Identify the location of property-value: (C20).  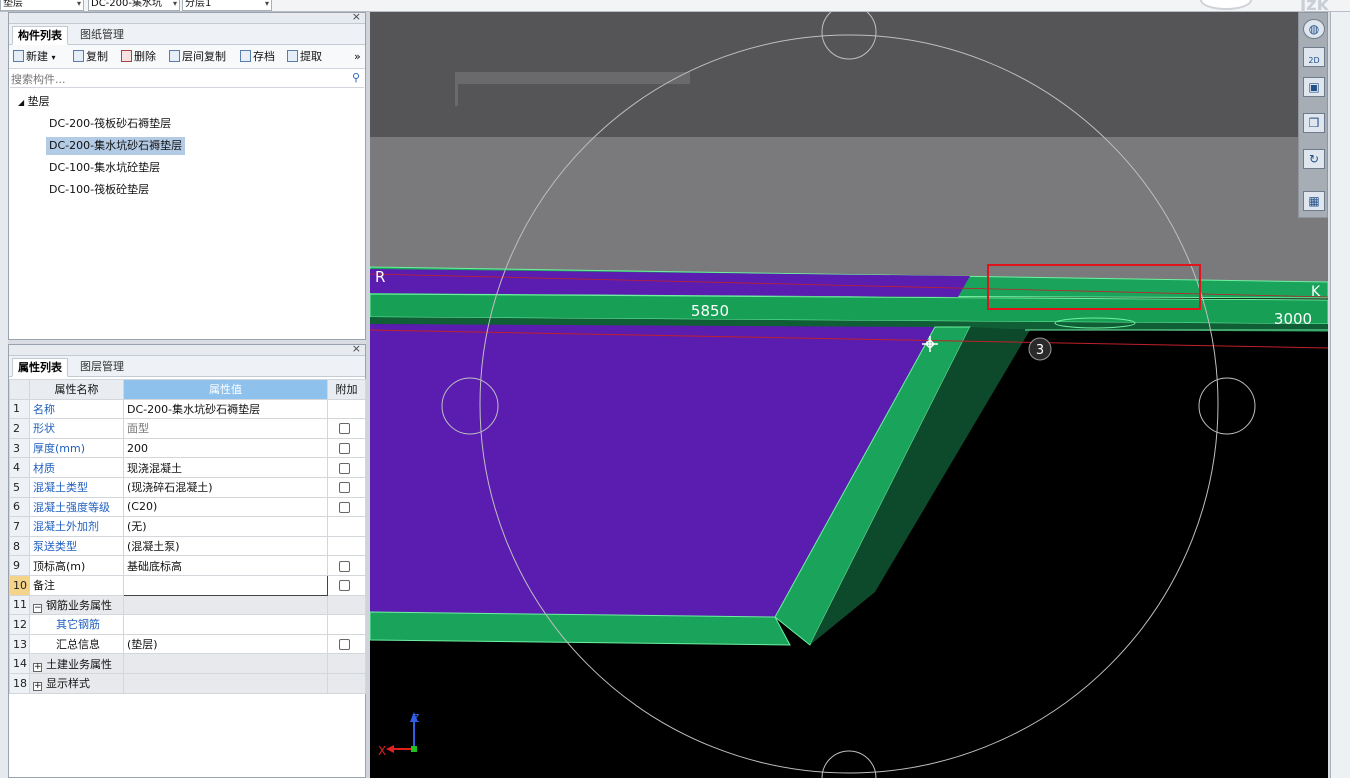
(225, 507).